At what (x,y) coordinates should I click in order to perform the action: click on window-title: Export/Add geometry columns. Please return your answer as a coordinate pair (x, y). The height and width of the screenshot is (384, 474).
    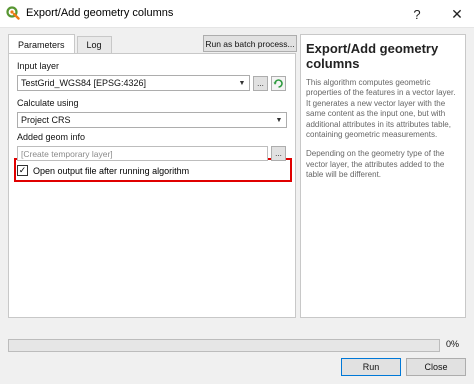
    Looking at the image, I should click on (100, 13).